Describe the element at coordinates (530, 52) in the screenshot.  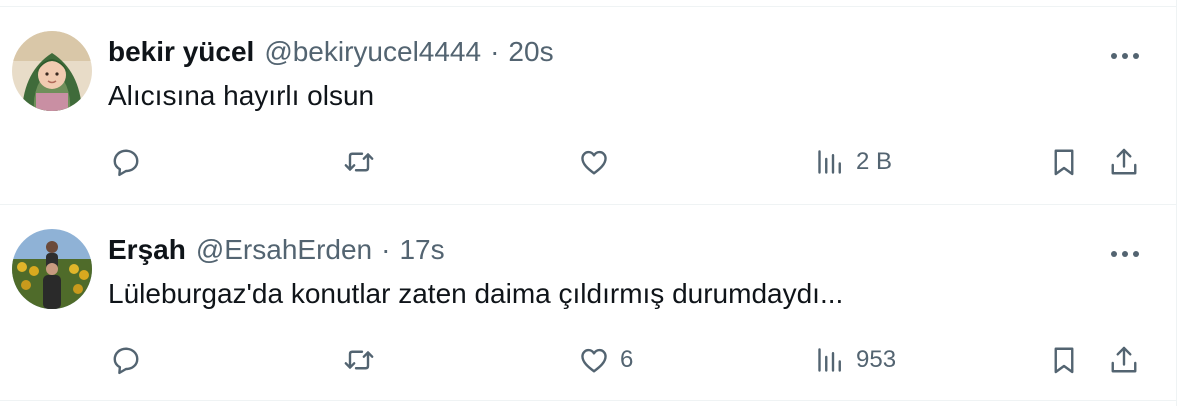
I see `timestamp: 20s` at that location.